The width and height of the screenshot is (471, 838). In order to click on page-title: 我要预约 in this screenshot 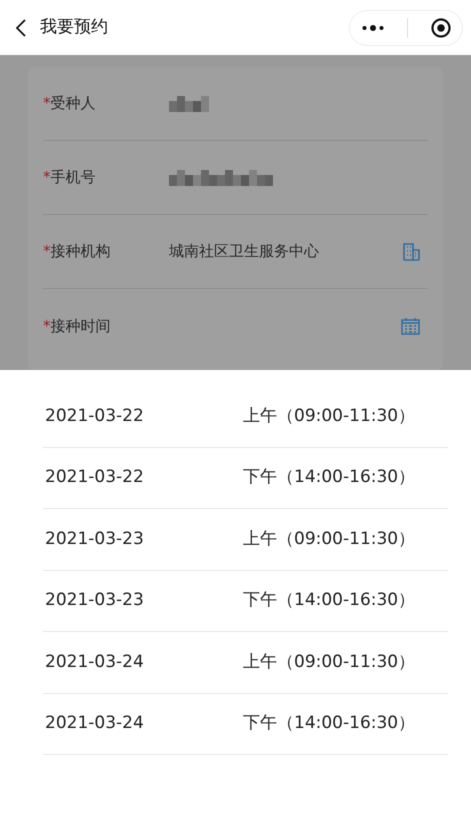, I will do `click(74, 27)`.